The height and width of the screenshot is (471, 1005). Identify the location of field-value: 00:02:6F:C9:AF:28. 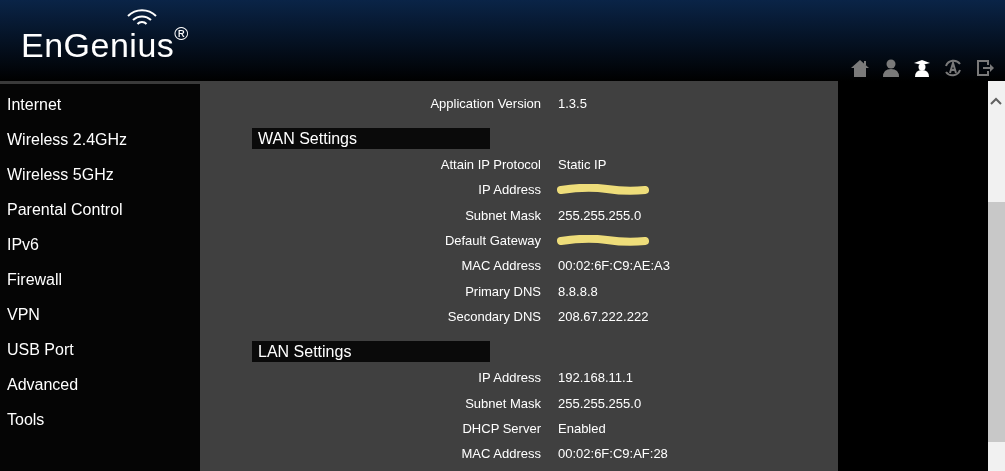
(613, 454).